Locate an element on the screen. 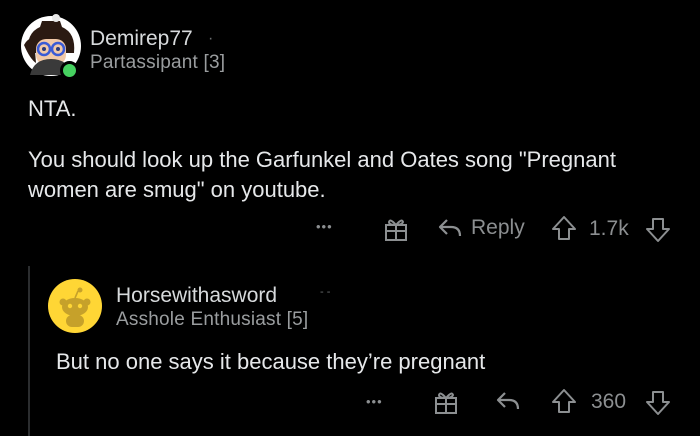 The height and width of the screenshot is (436, 700). user-flair: Partassipant [3] is located at coordinates (158, 62).